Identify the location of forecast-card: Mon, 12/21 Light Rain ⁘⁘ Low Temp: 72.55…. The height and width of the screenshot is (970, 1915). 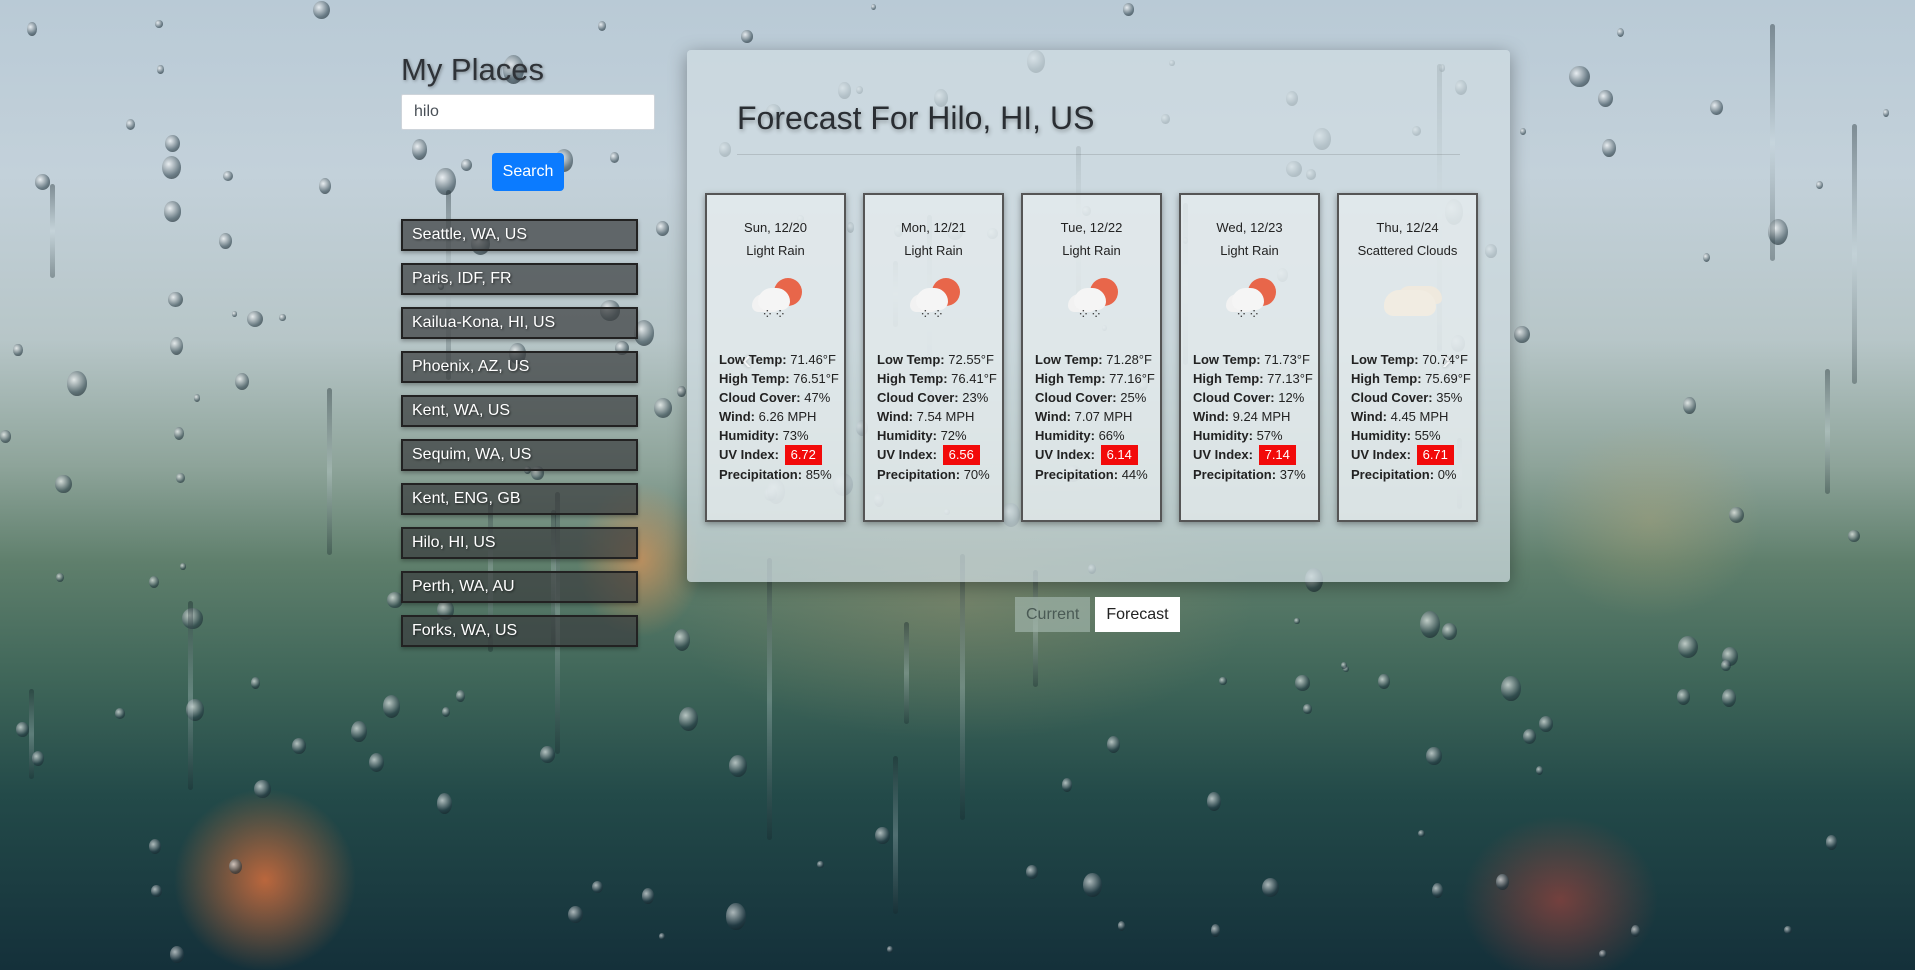
(933, 357).